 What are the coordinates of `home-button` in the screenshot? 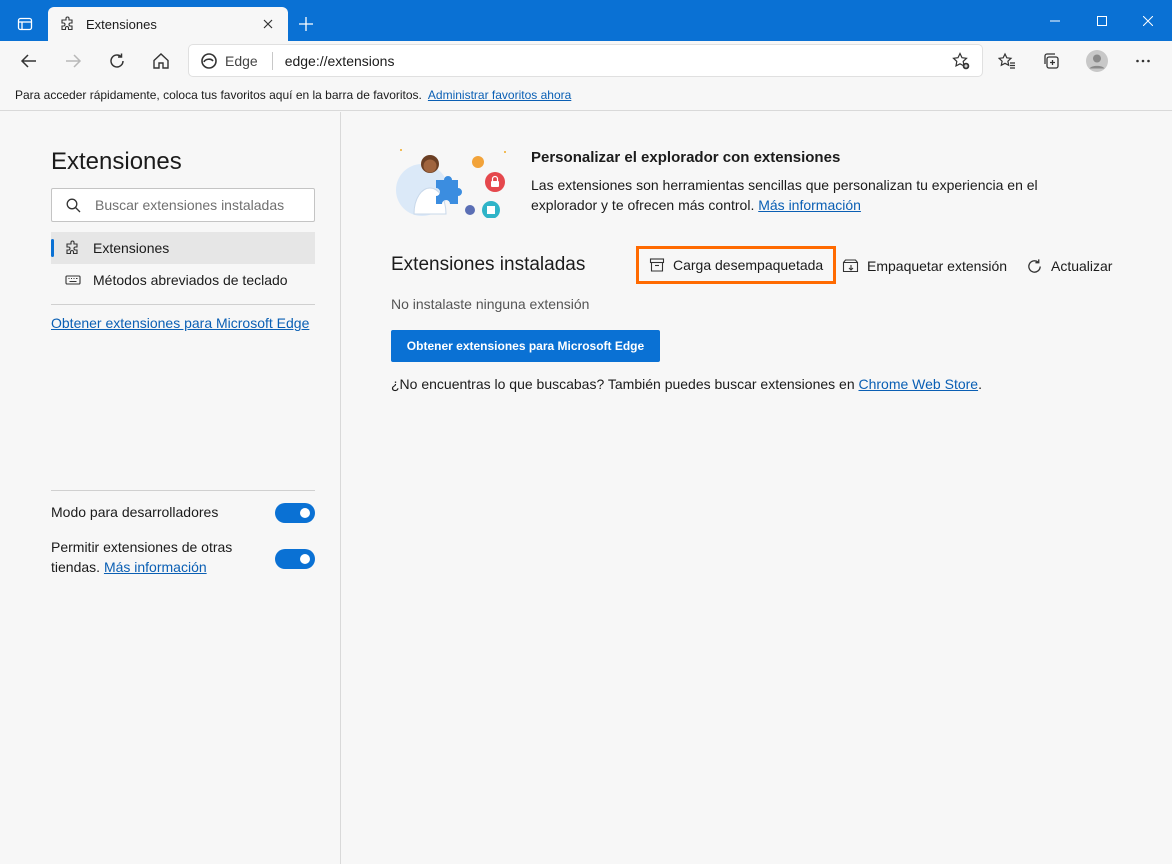 It's located at (161, 61).